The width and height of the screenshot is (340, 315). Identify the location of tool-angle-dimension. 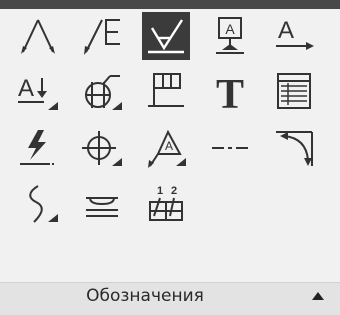
(38, 36).